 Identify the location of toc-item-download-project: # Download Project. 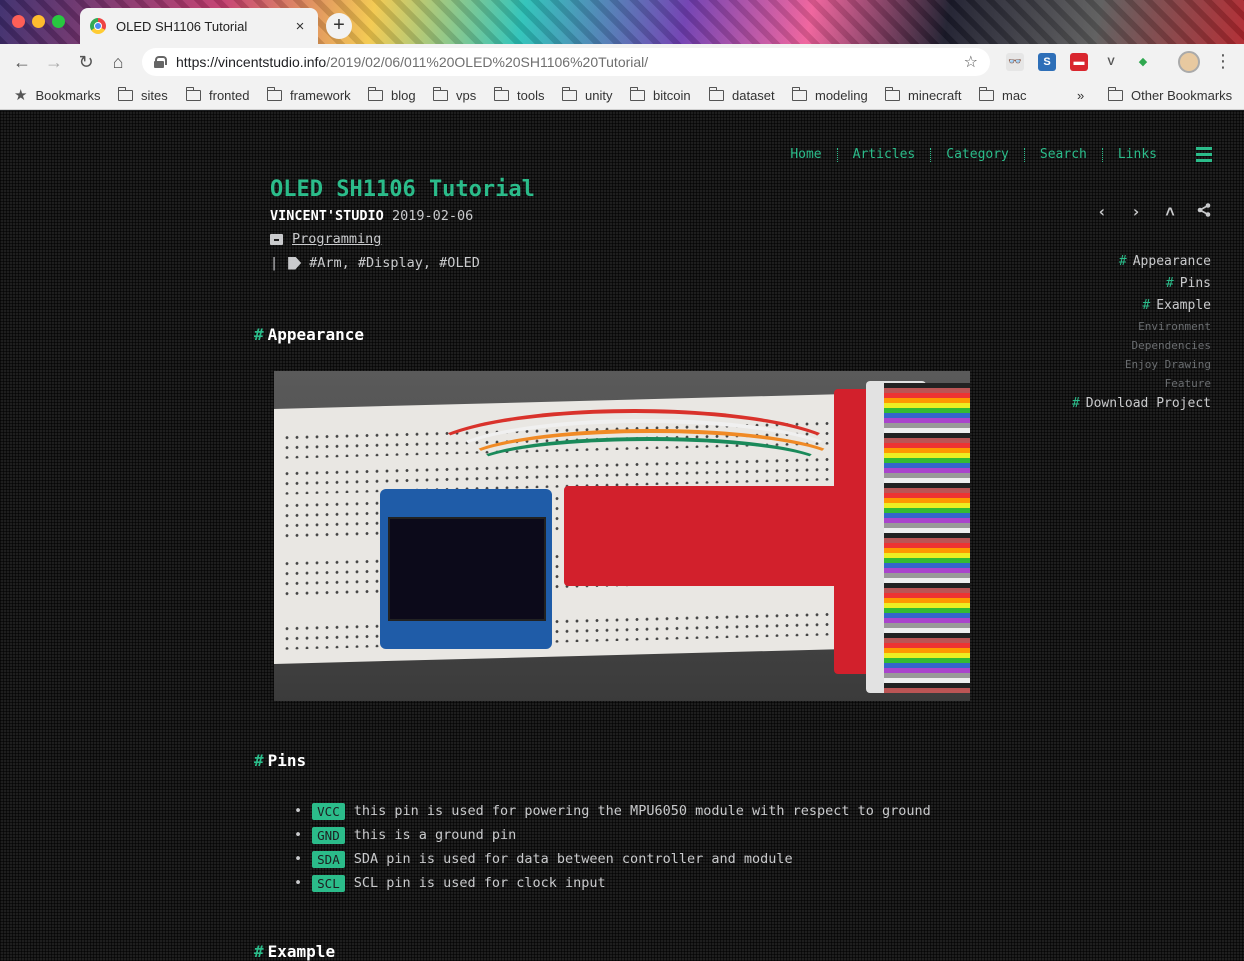
(1141, 404).